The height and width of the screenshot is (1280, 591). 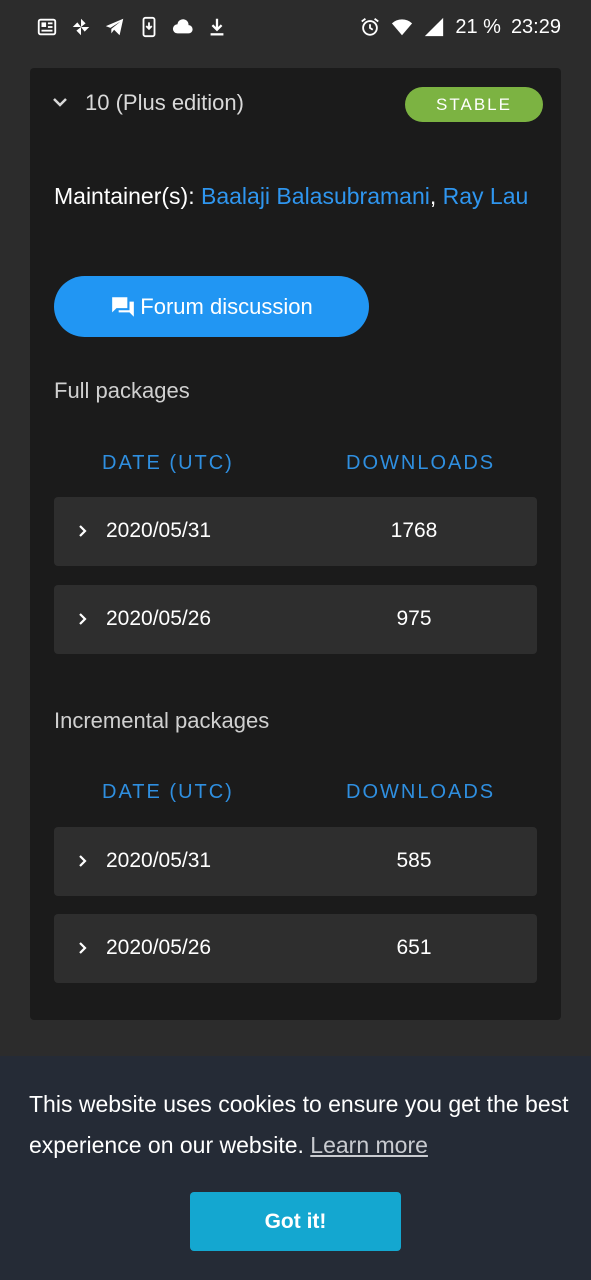 I want to click on package-downloads: 585, so click(x=414, y=860).